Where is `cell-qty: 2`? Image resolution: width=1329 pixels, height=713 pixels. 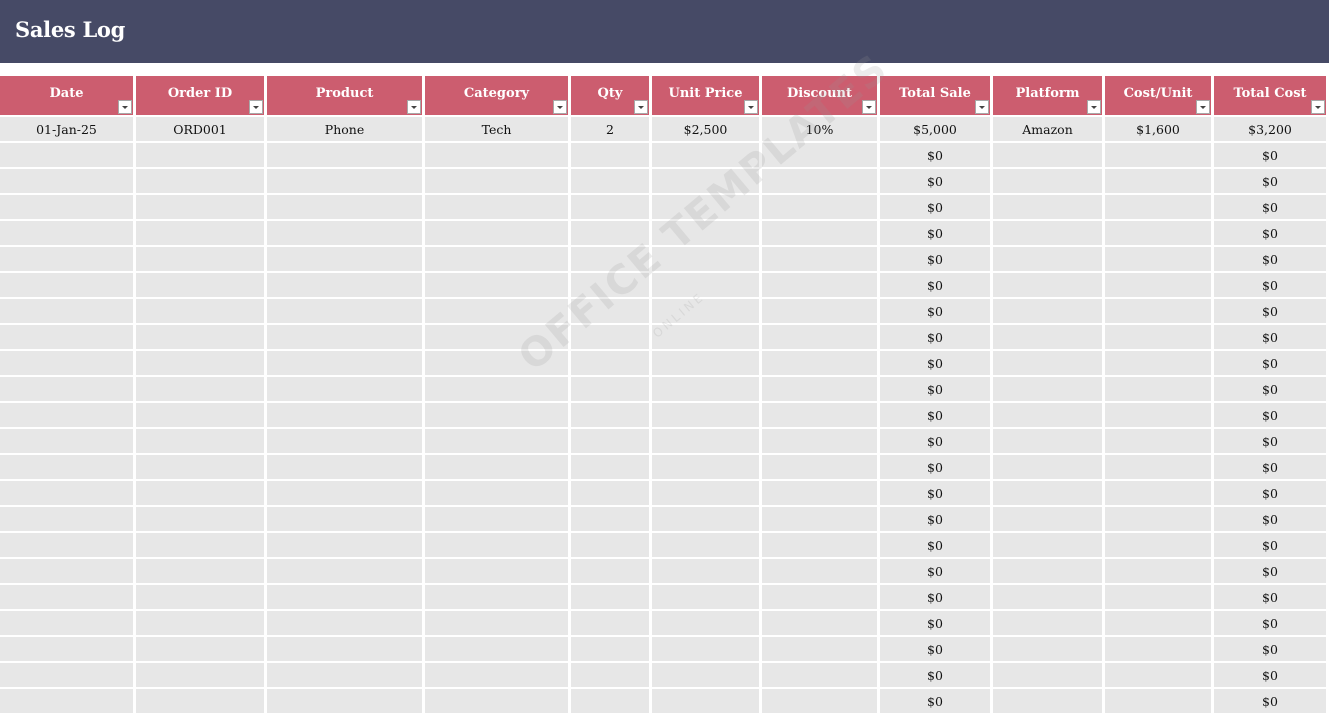
cell-qty: 2 is located at coordinates (610, 129).